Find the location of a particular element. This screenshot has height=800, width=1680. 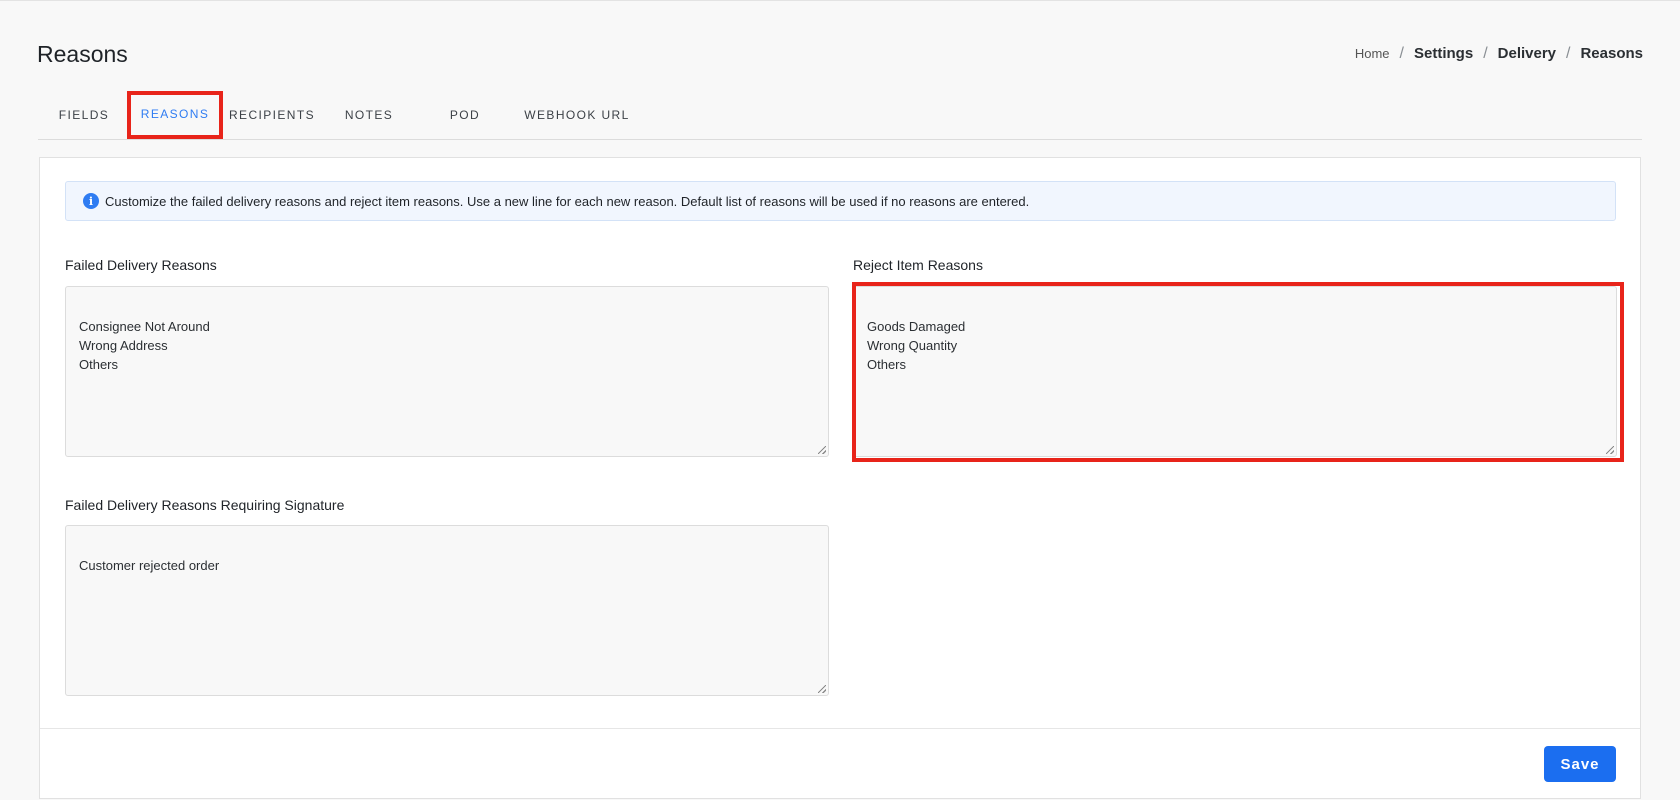

breadcrumb-settings: Settings is located at coordinates (1443, 53).